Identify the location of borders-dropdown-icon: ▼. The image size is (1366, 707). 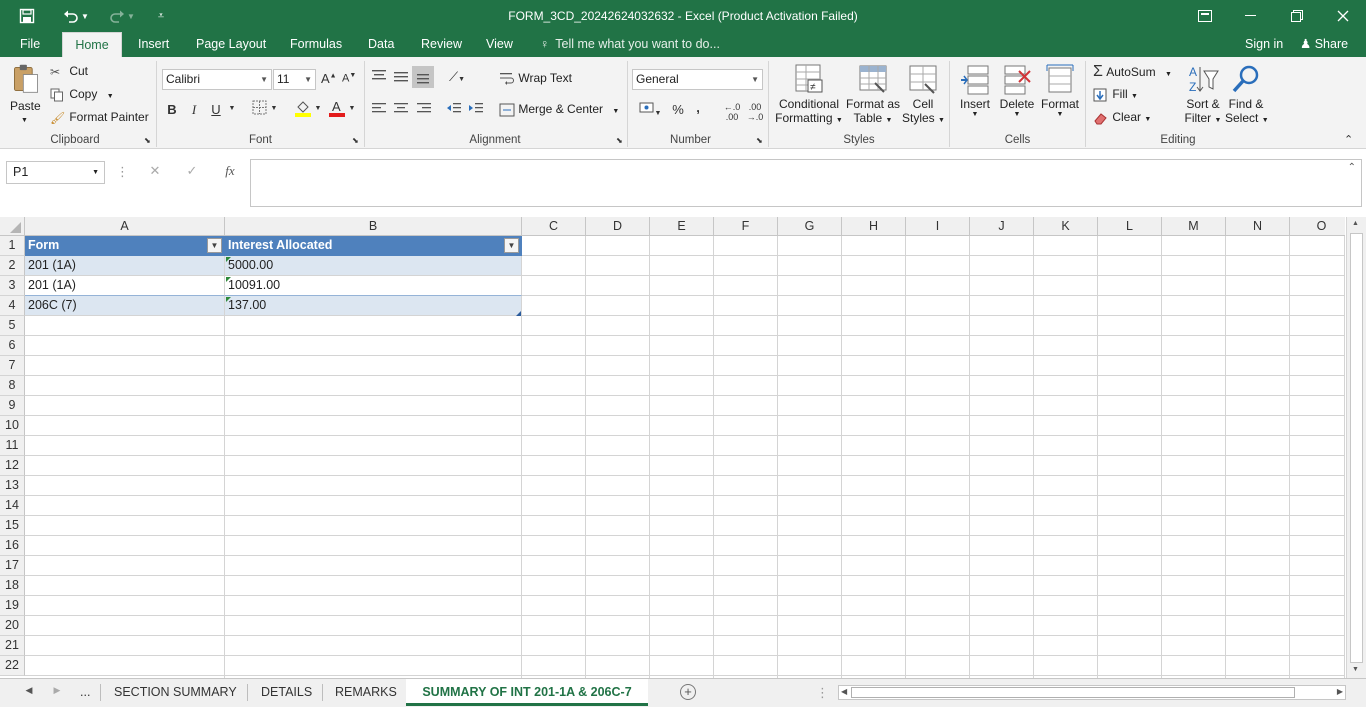
(274, 108).